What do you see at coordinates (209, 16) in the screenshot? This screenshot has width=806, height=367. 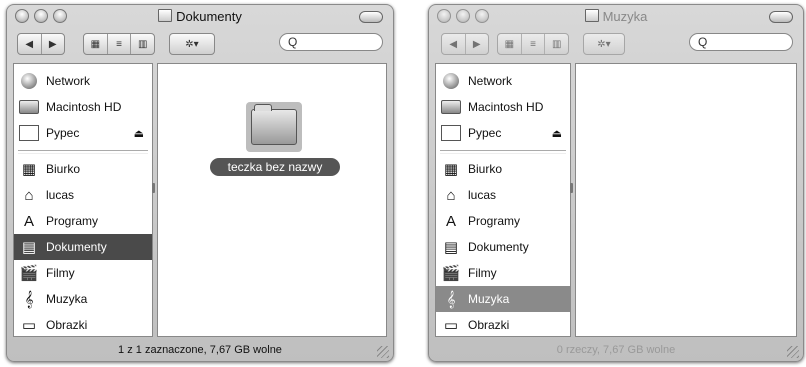 I see `window-title-text: Dokumenty` at bounding box center [209, 16].